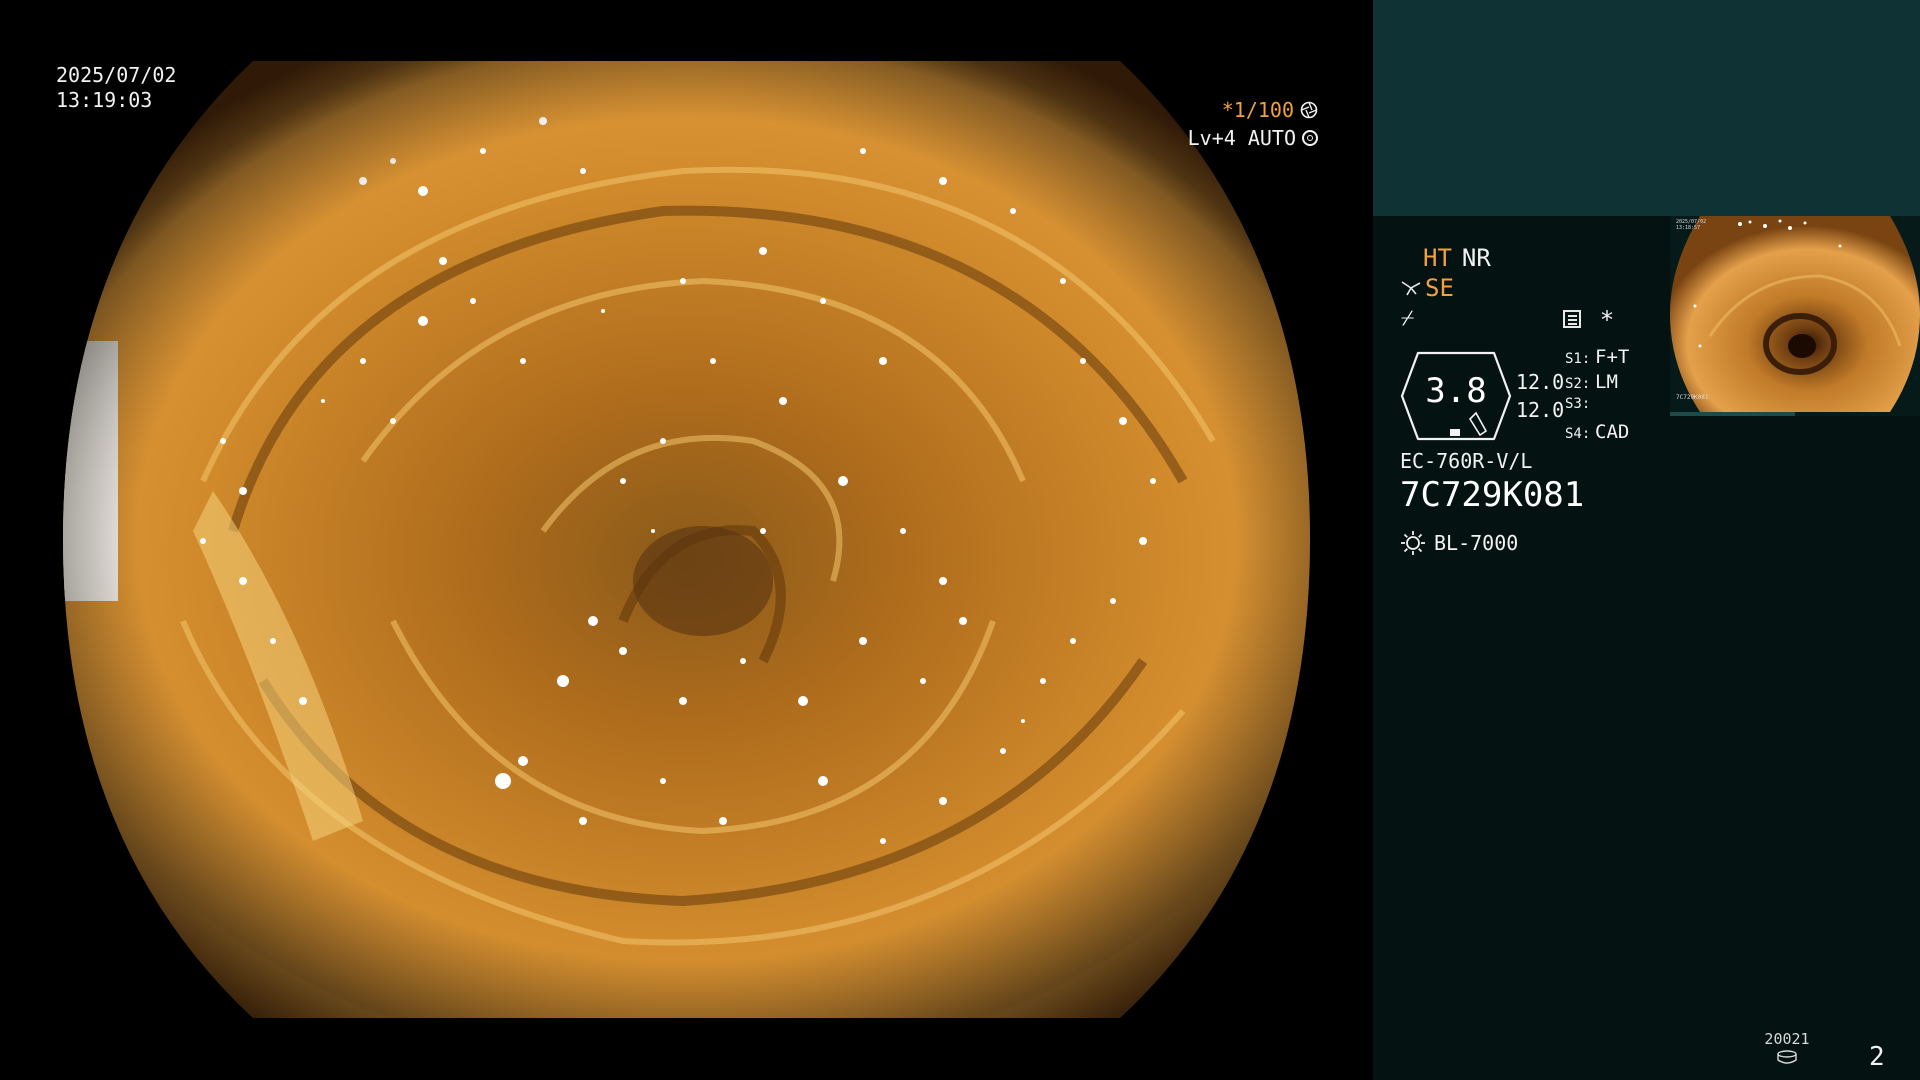  Describe the element at coordinates (1572, 319) in the screenshot. I see `menu-icon` at that location.